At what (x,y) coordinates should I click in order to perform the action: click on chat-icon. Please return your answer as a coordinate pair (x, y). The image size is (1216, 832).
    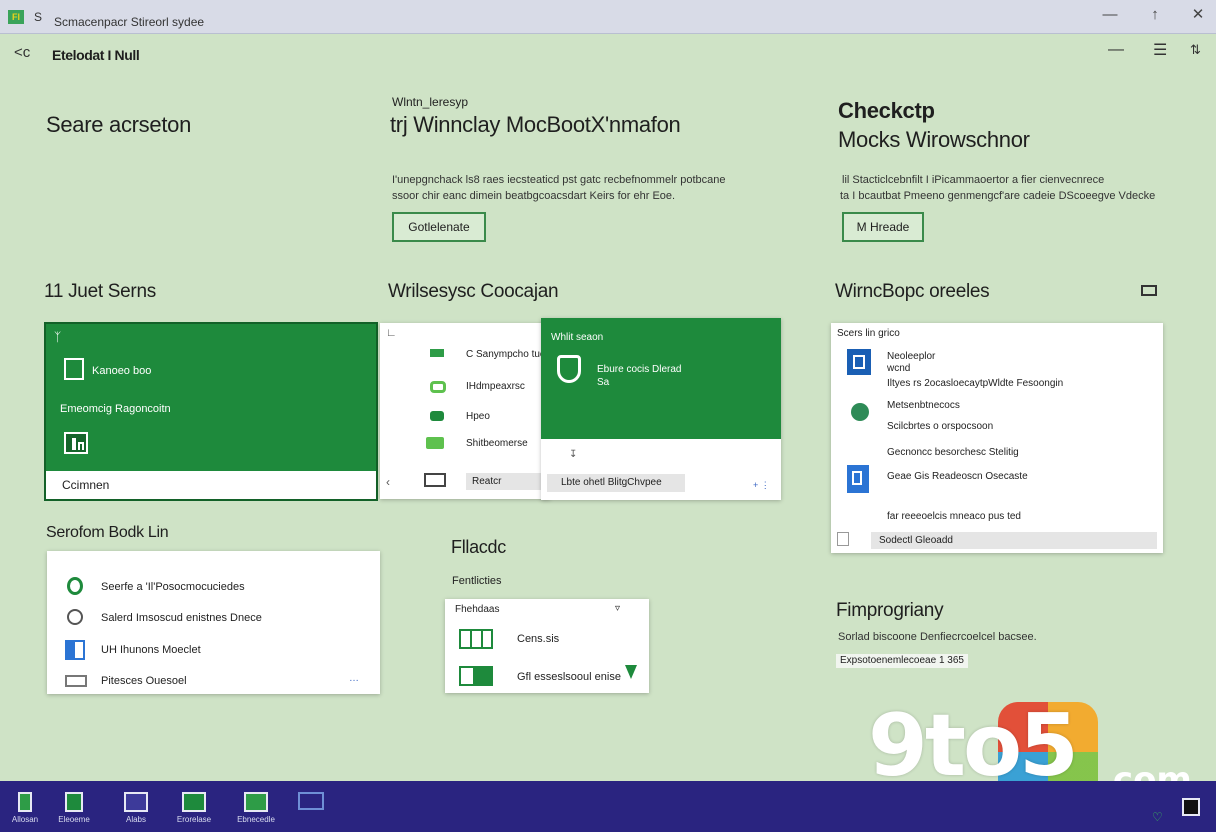
    Looking at the image, I should click on (75, 617).